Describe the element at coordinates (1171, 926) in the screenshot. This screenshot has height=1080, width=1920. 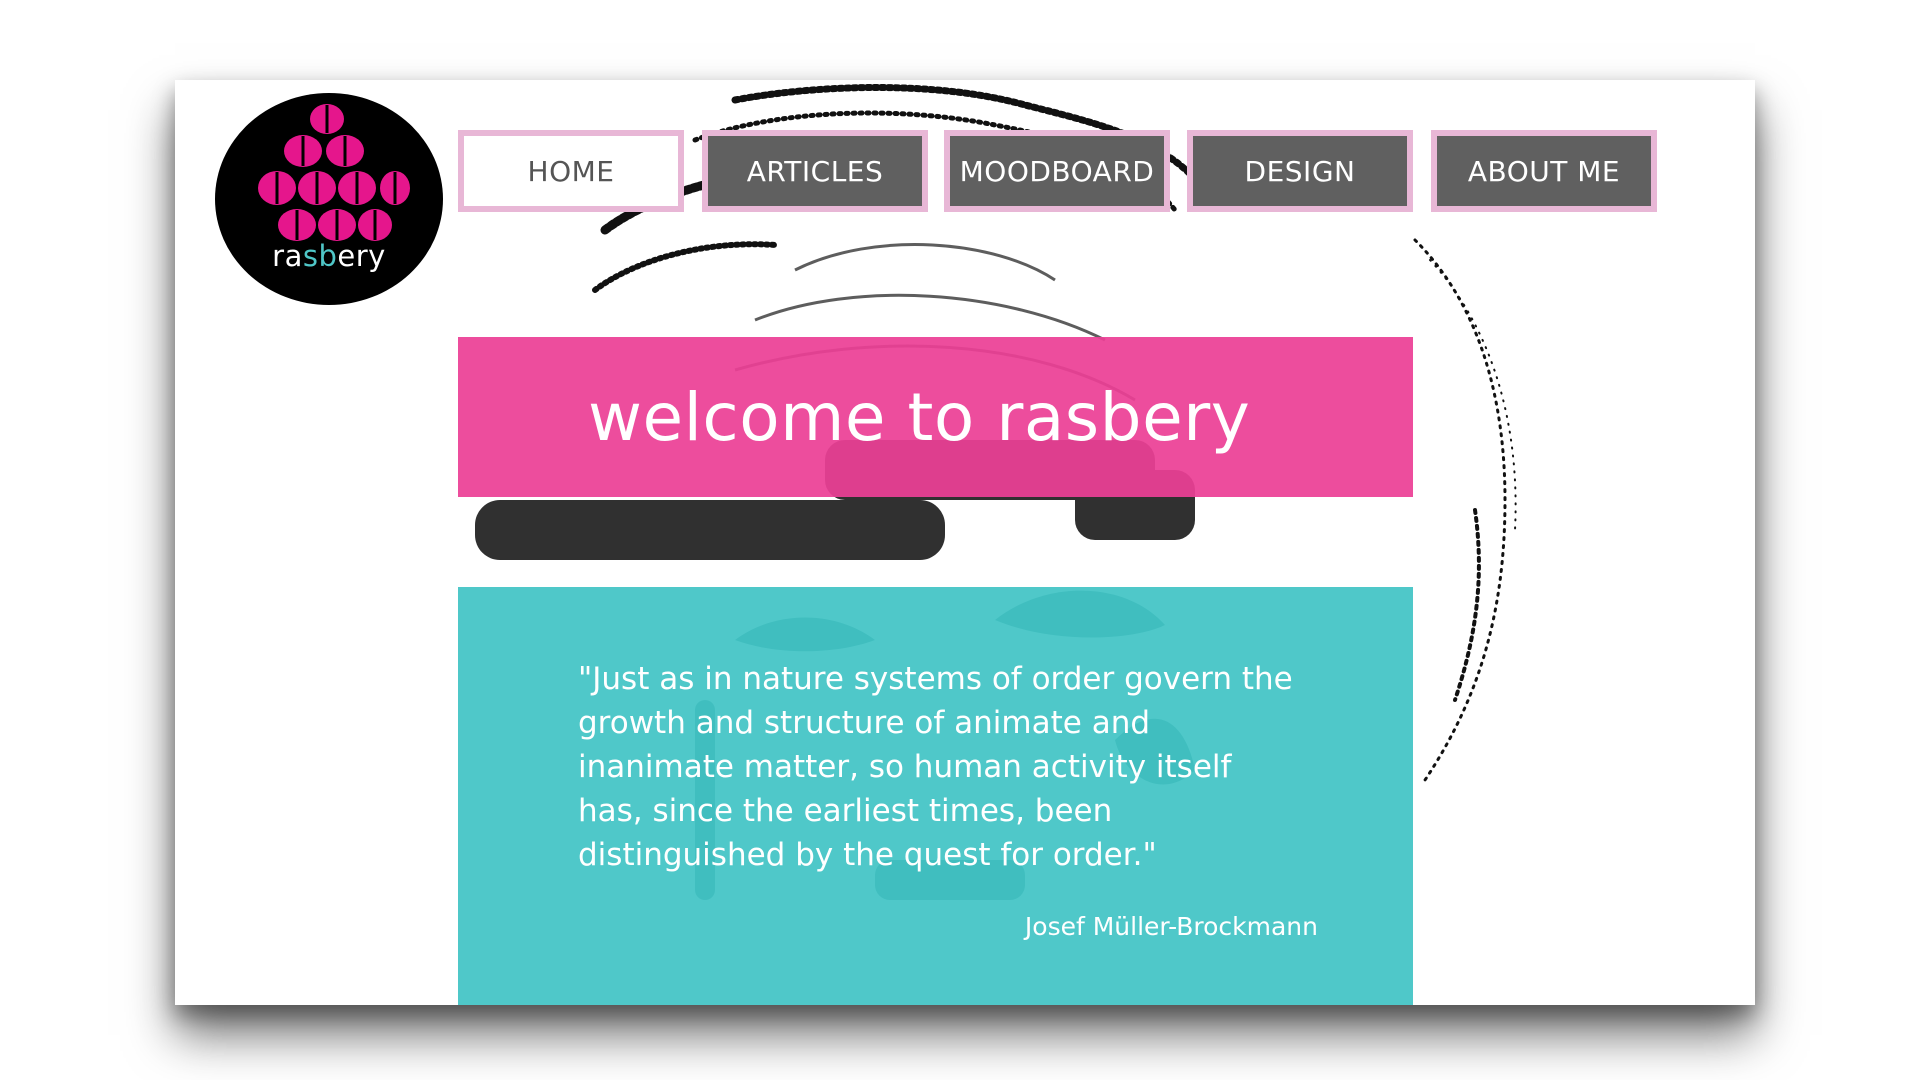
I see `quote-author: Josef Müller-Brockmann` at that location.